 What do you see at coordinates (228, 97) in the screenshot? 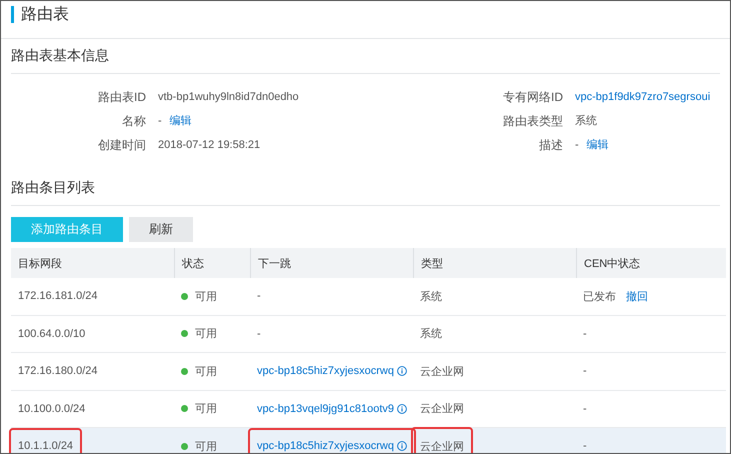
I see `field-value: vtb-bp1wuhy9ln8id7dn0edho` at bounding box center [228, 97].